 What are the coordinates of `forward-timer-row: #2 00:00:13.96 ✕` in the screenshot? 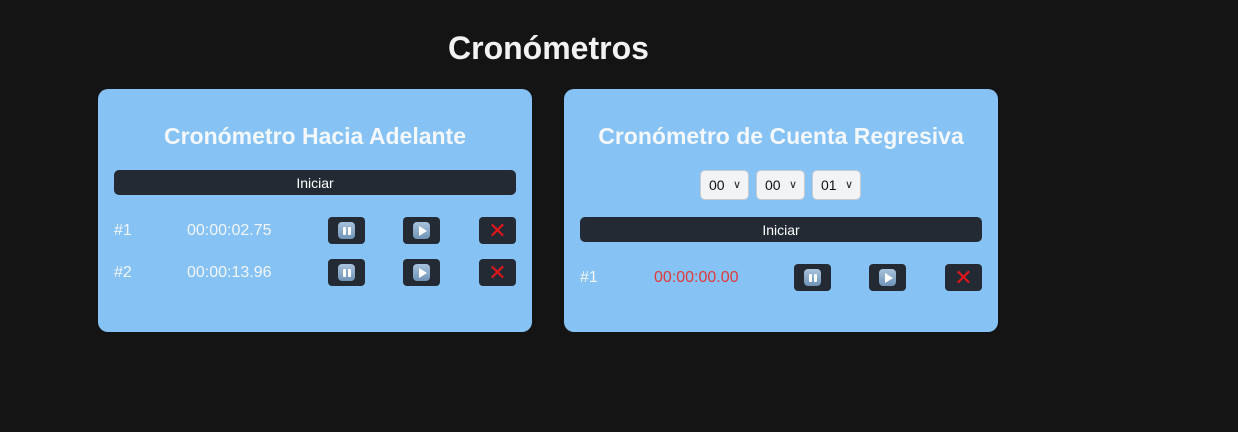 It's located at (315, 273).